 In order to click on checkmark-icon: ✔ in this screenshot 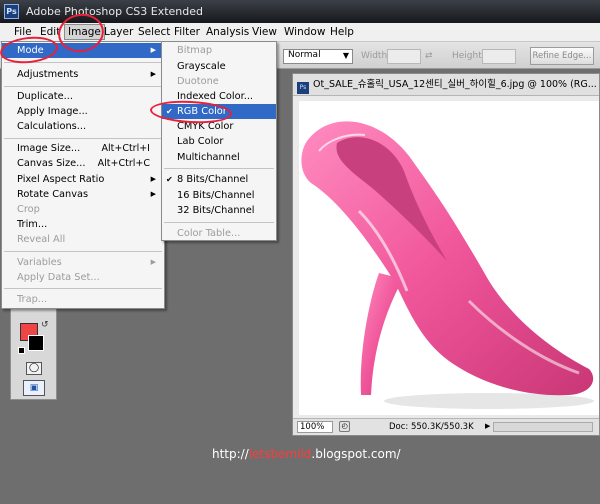, I will do `click(169, 179)`.